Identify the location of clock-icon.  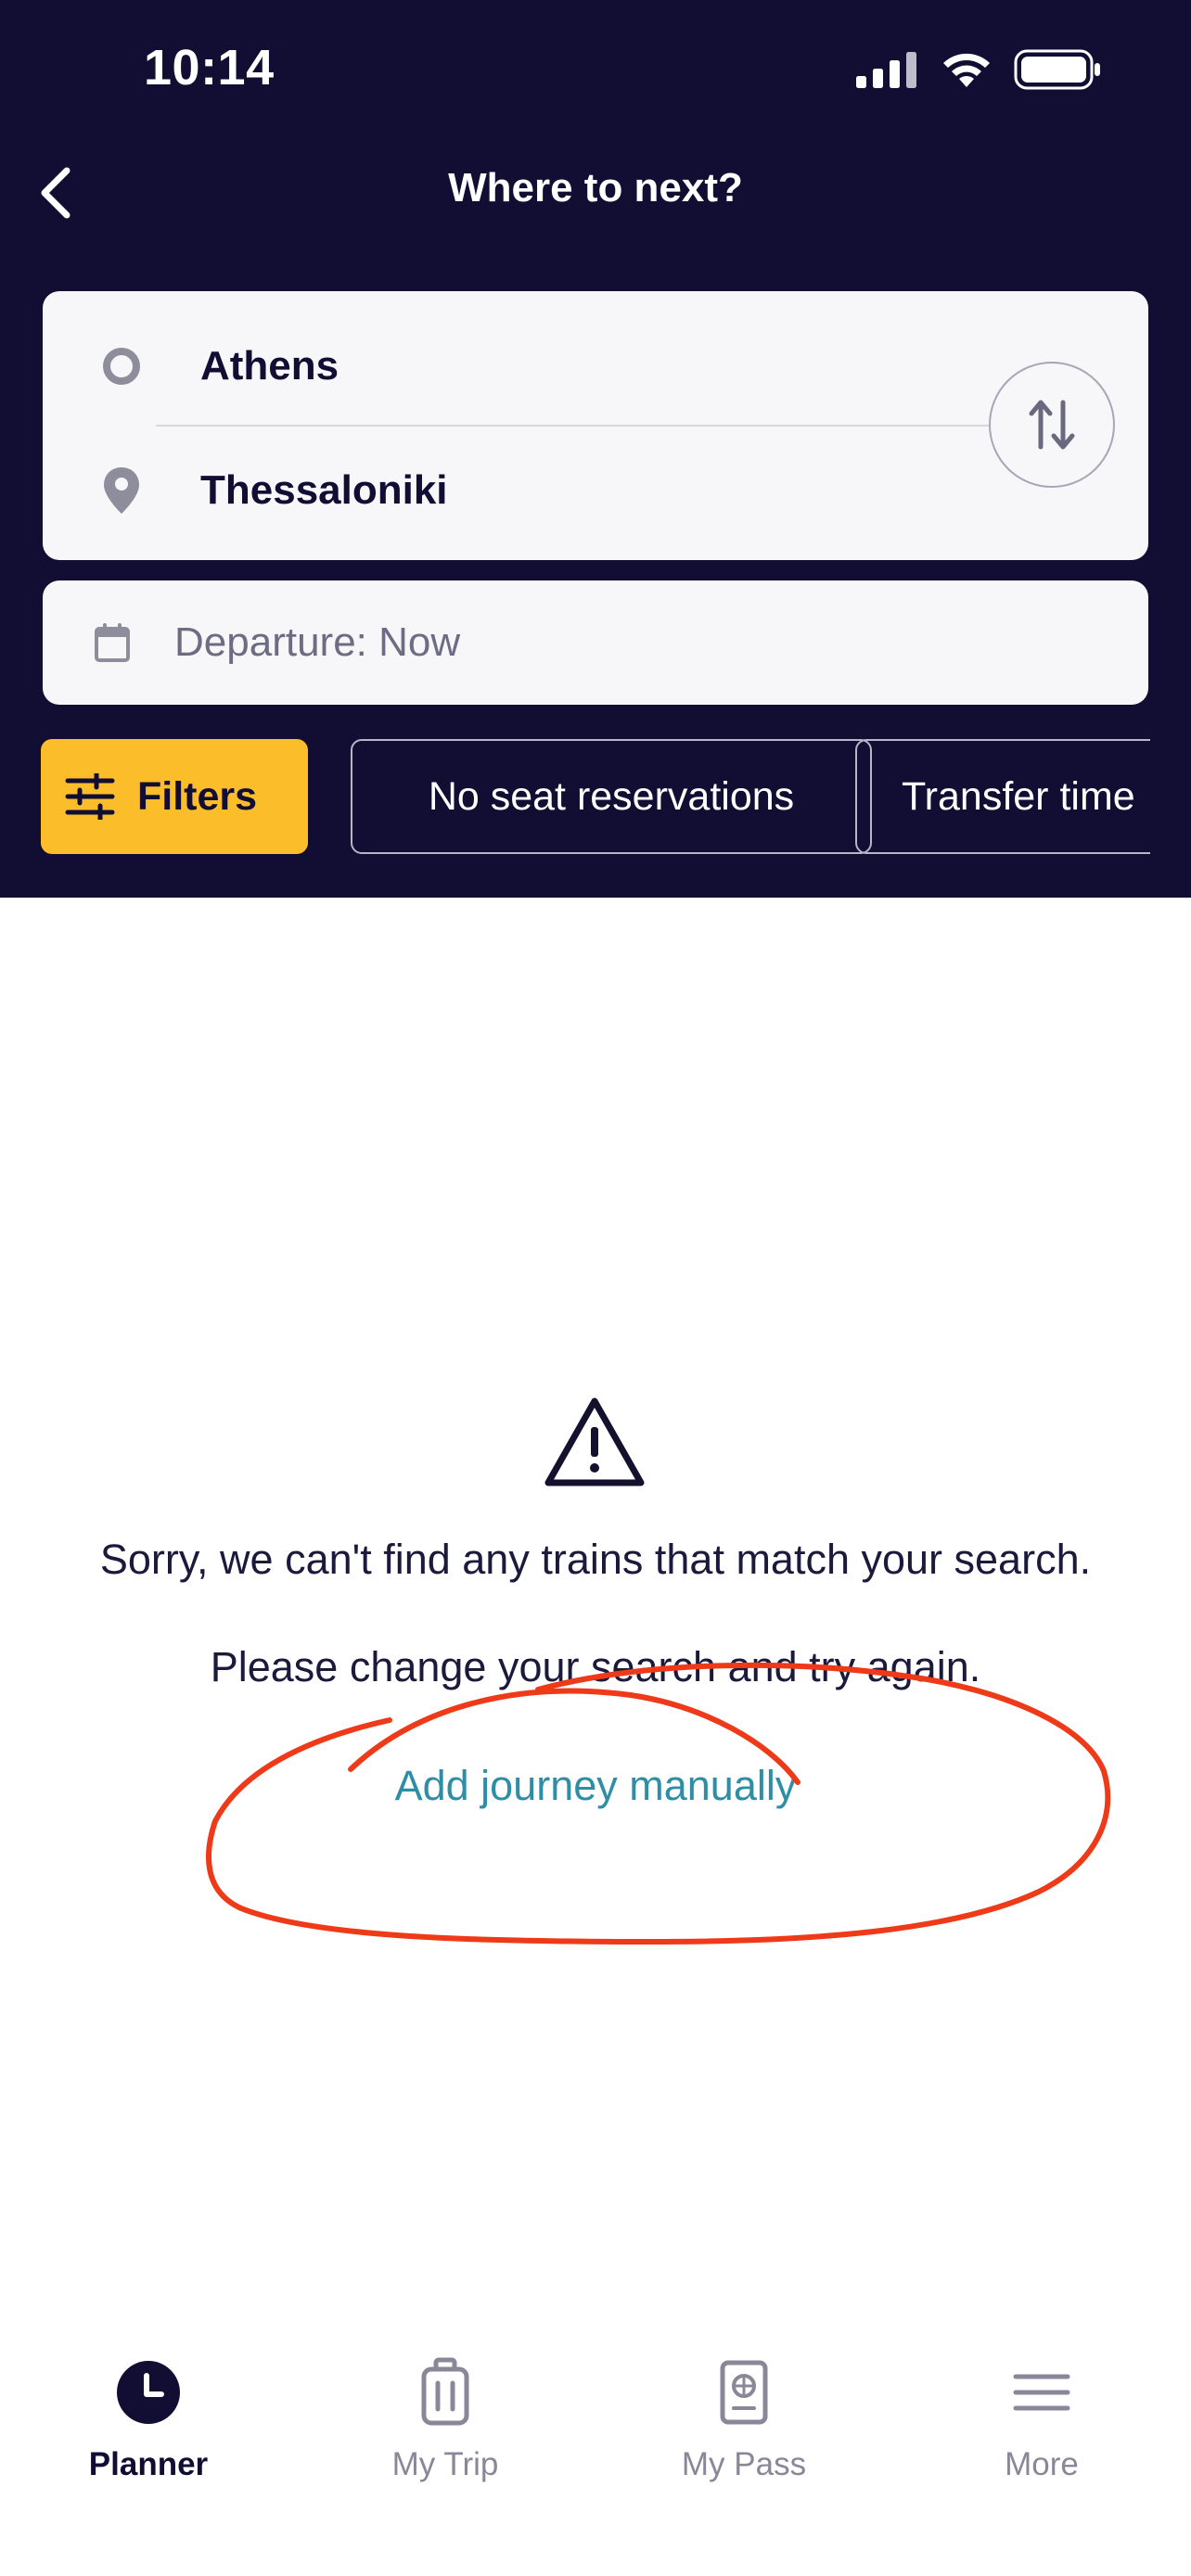
(148, 2393).